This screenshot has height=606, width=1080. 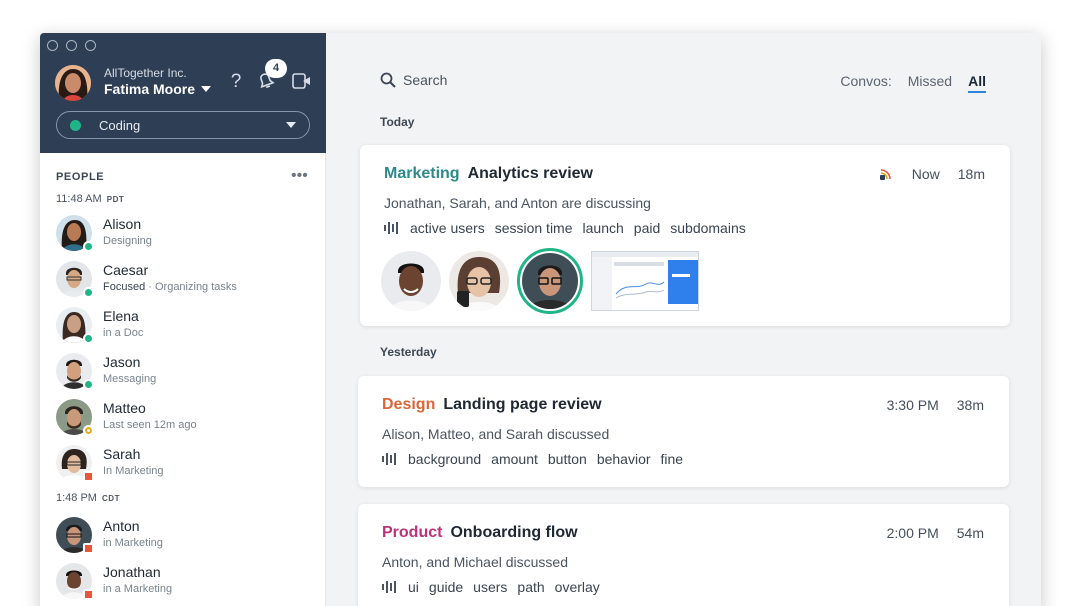 What do you see at coordinates (530, 173) in the screenshot?
I see `convo-title: Analytics review` at bounding box center [530, 173].